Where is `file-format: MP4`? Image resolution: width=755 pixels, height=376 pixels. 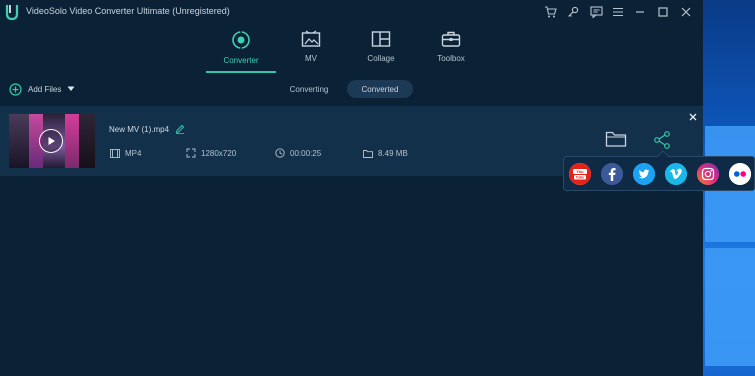 file-format: MP4 is located at coordinates (133, 153).